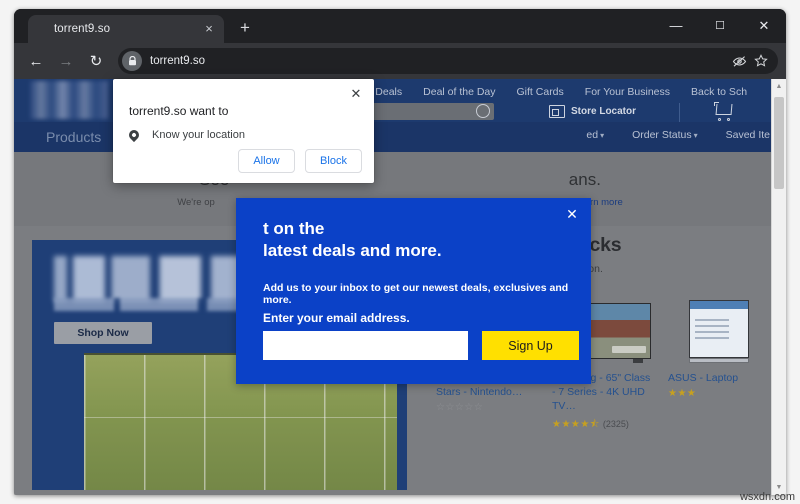 This screenshot has width=800, height=504. Describe the element at coordinates (606, 202) in the screenshot. I see `notice-learn-more-link: rn more` at that location.